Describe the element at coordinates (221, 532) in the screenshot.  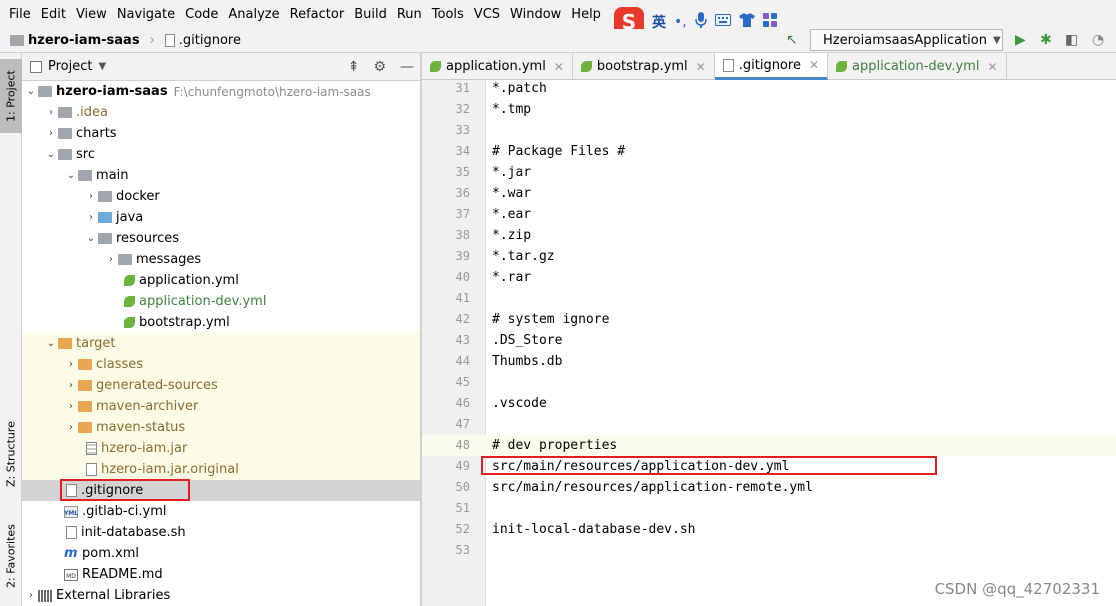
I see `tree-item-init-database-sh: init-database.sh` at that location.